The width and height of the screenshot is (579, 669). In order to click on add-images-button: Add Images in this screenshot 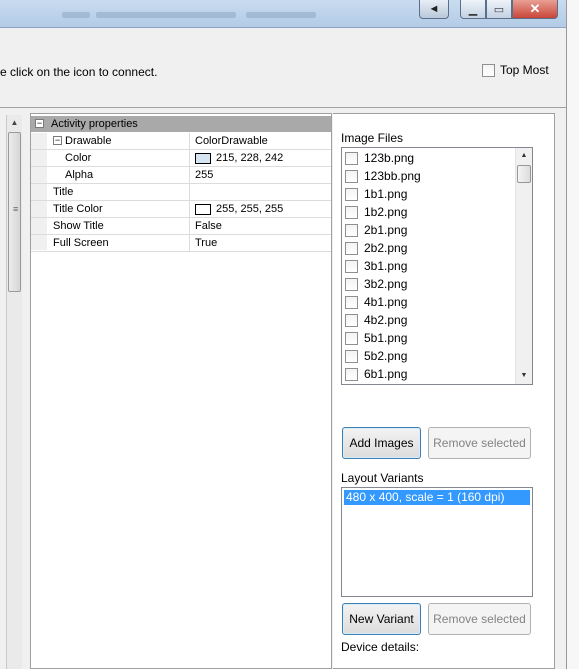, I will do `click(381, 443)`.